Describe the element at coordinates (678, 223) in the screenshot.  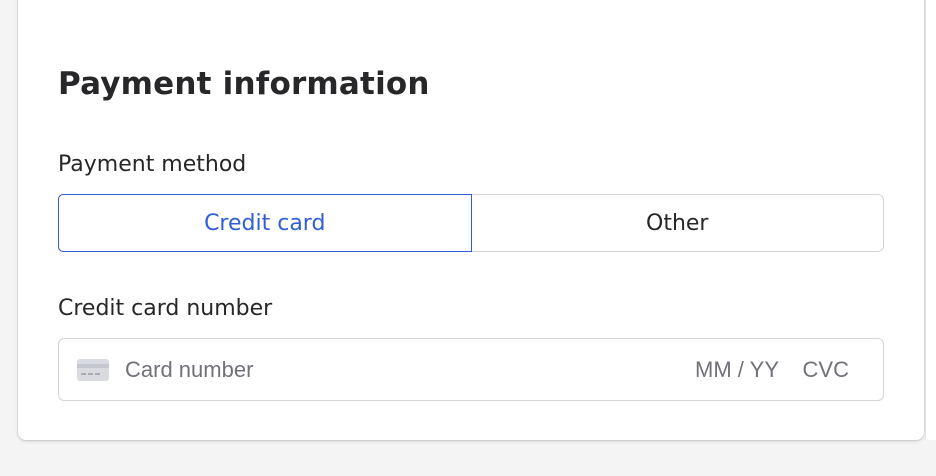
I see `payment-method-other-option: Other` at that location.